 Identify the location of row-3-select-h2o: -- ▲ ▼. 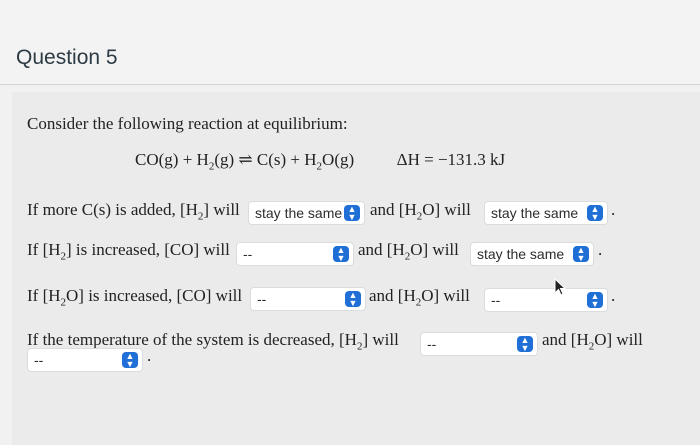
(546, 300).